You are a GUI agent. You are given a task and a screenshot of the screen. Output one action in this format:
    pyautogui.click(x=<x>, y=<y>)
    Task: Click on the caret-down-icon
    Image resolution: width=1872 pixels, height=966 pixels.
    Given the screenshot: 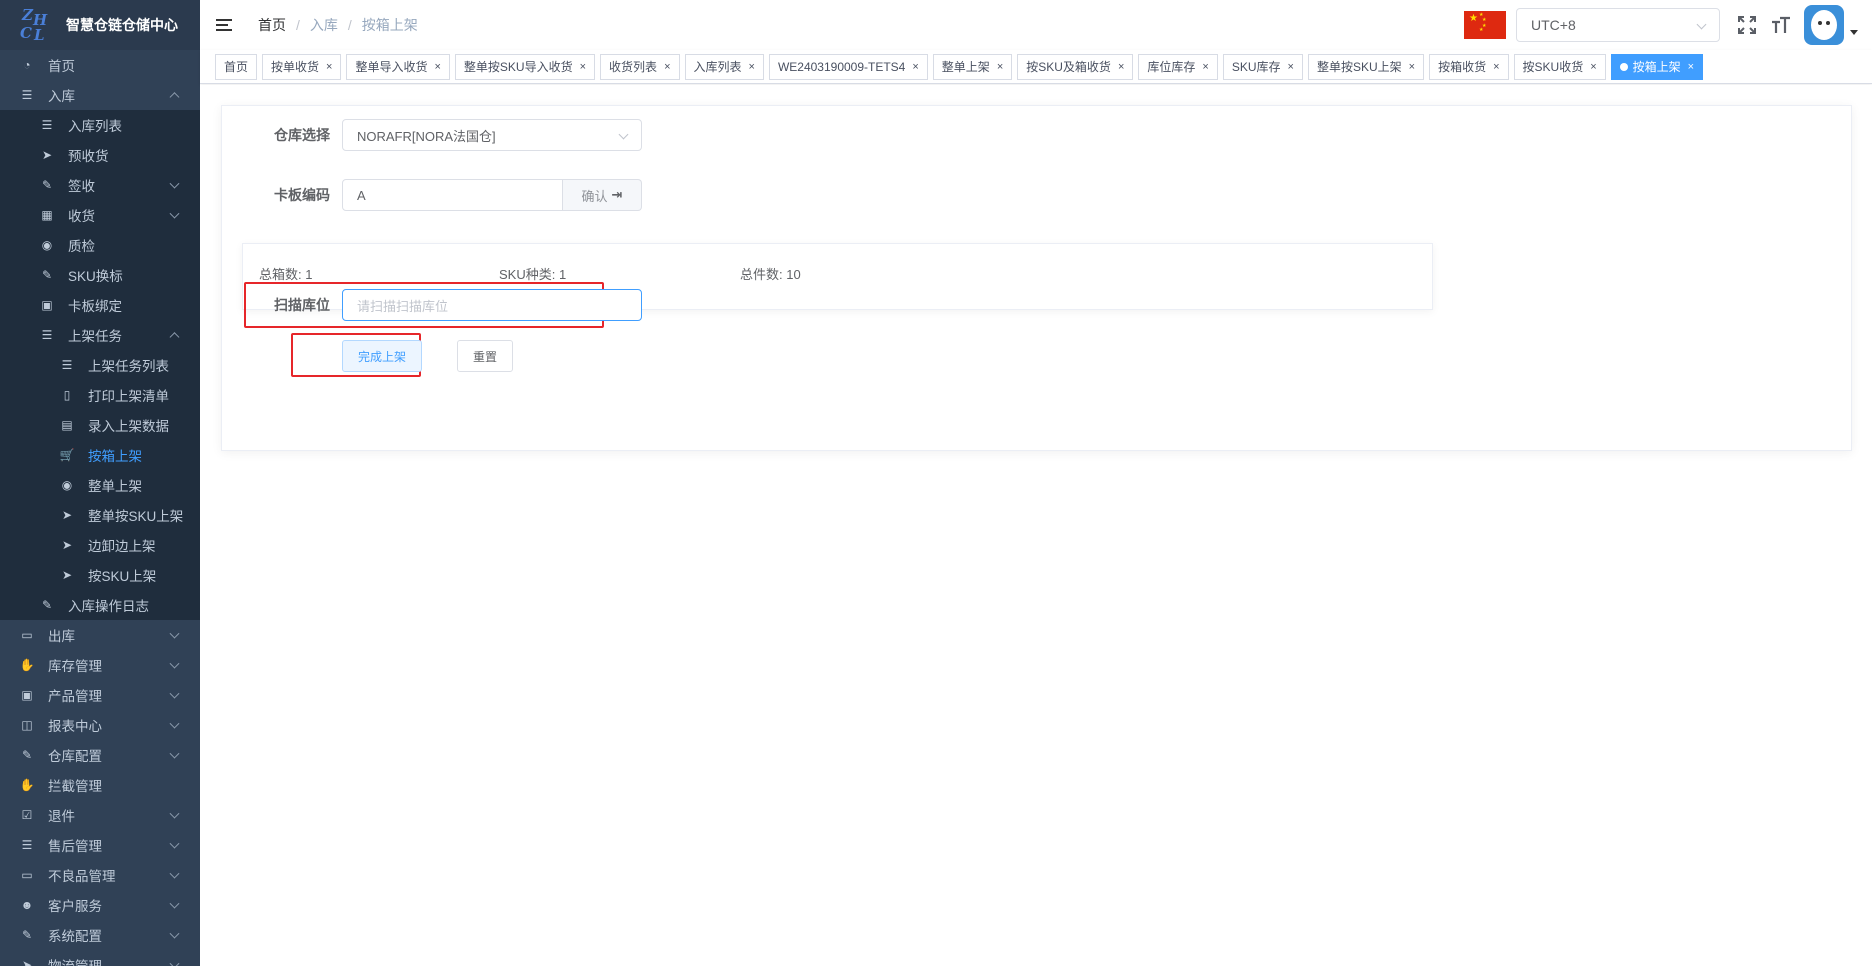 What is the action you would take?
    pyautogui.click(x=1854, y=32)
    